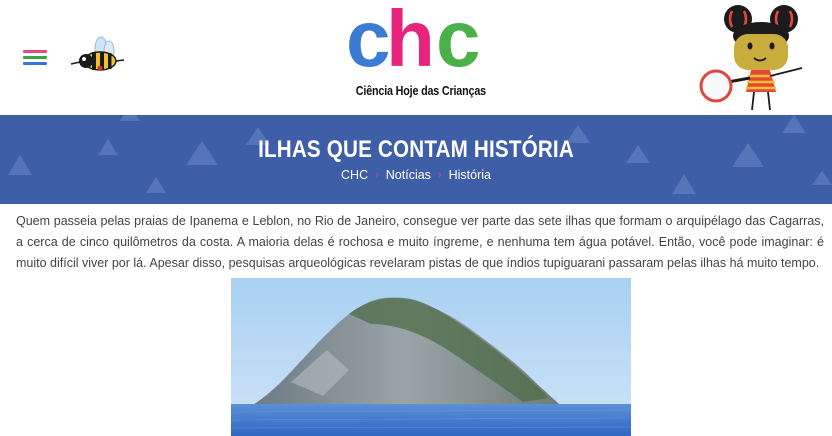 This screenshot has height=436, width=832. I want to click on breadcrumb-historia: História, so click(470, 175).